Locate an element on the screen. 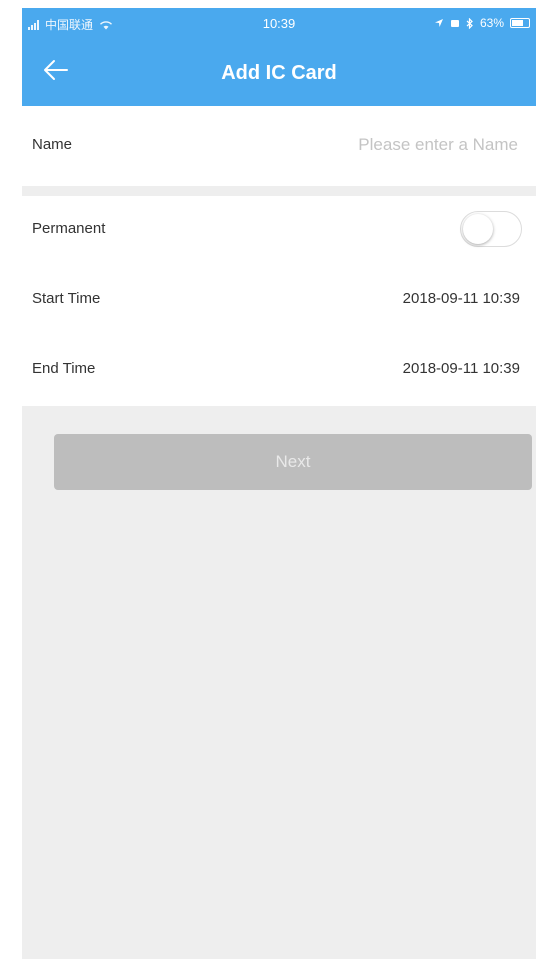 This screenshot has height=961, width=536. nav-bar: Add IC Card is located at coordinates (279, 72).